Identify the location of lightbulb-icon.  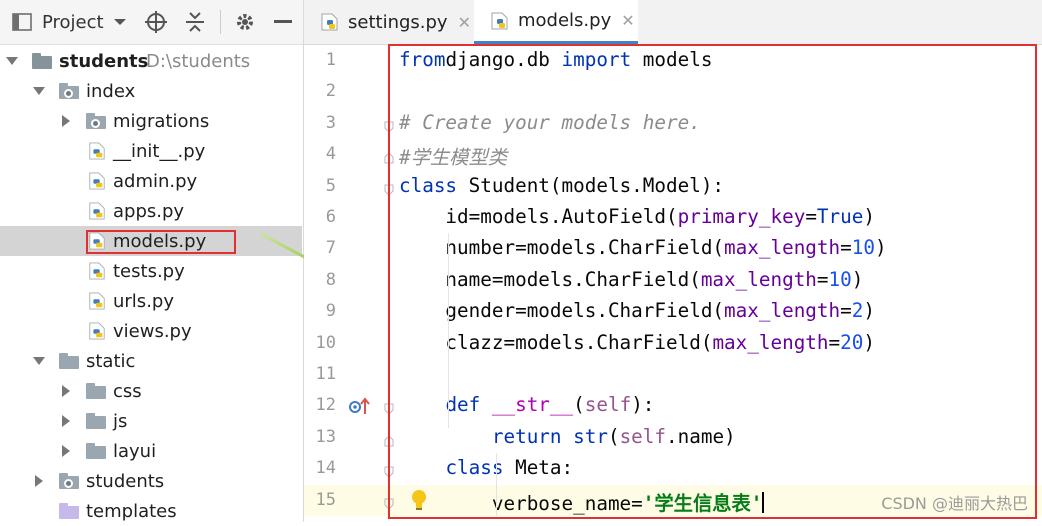
(419, 502).